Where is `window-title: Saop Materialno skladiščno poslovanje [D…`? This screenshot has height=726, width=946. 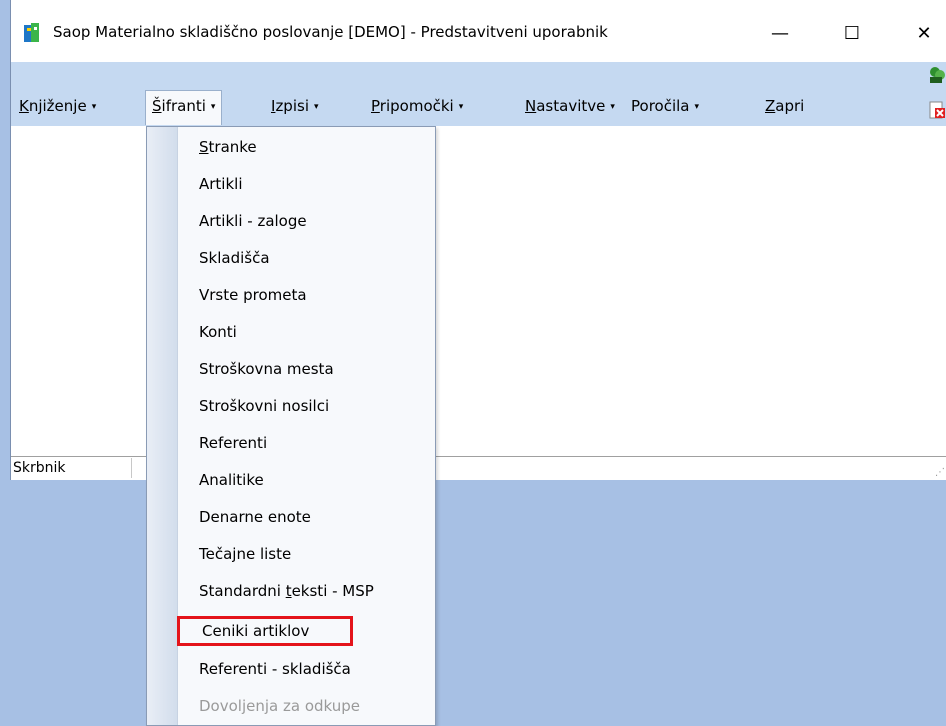 window-title: Saop Materialno skladiščno poslovanje [D… is located at coordinates (330, 32).